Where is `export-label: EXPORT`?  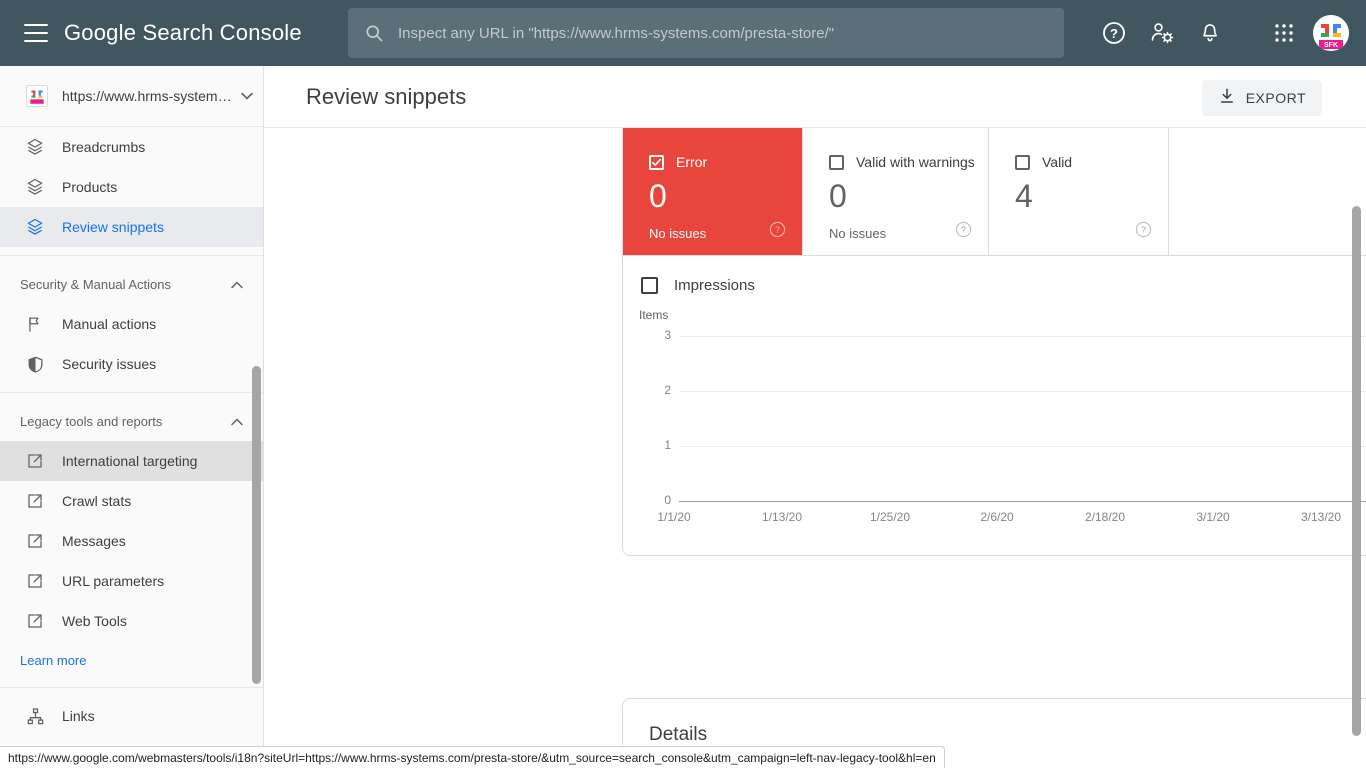 export-label: EXPORT is located at coordinates (1275, 98).